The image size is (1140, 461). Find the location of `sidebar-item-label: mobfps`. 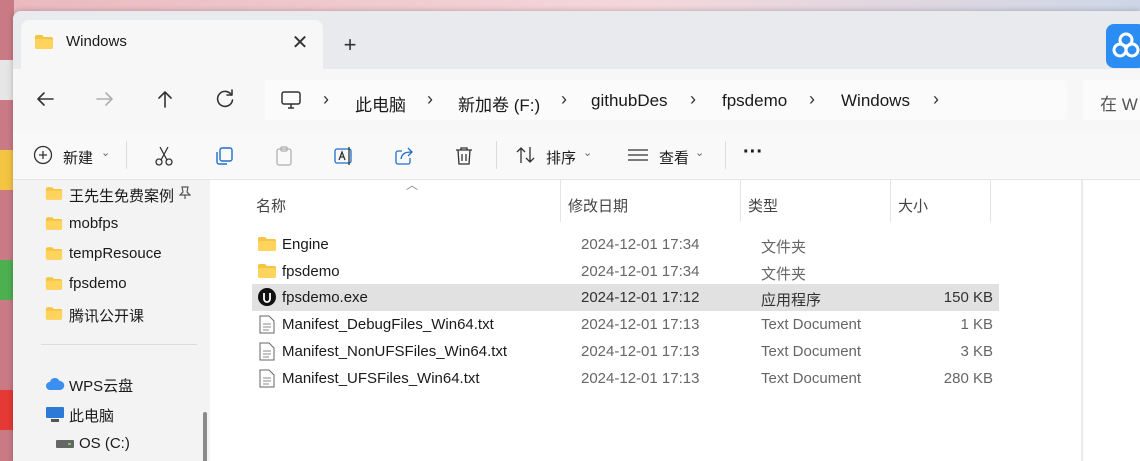

sidebar-item-label: mobfps is located at coordinates (94, 223).